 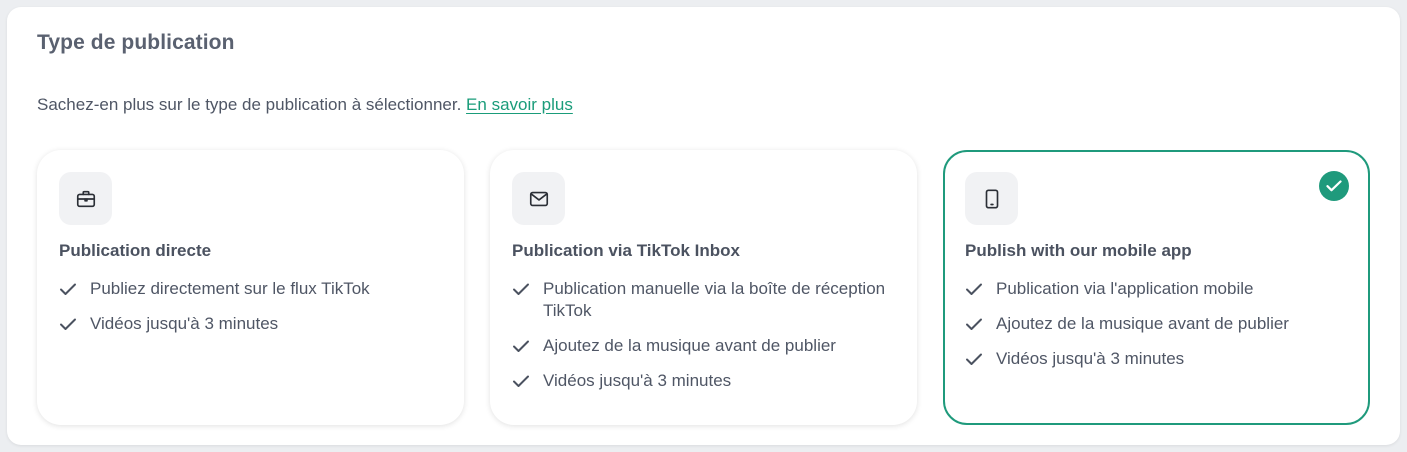 I want to click on feature-text: Publication via l'application mobile, so click(x=1125, y=288).